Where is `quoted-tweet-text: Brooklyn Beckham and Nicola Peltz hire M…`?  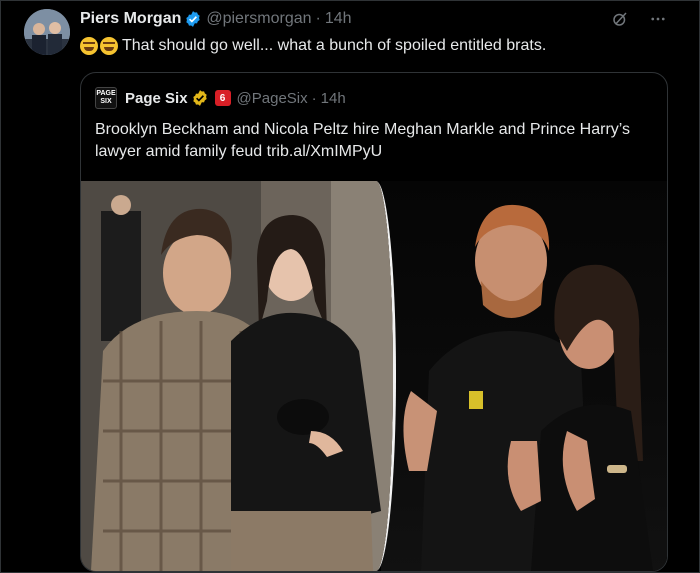
quoted-tweet-text: Brooklyn Beckham and Nicola Peltz hire M… is located at coordinates (363, 140).